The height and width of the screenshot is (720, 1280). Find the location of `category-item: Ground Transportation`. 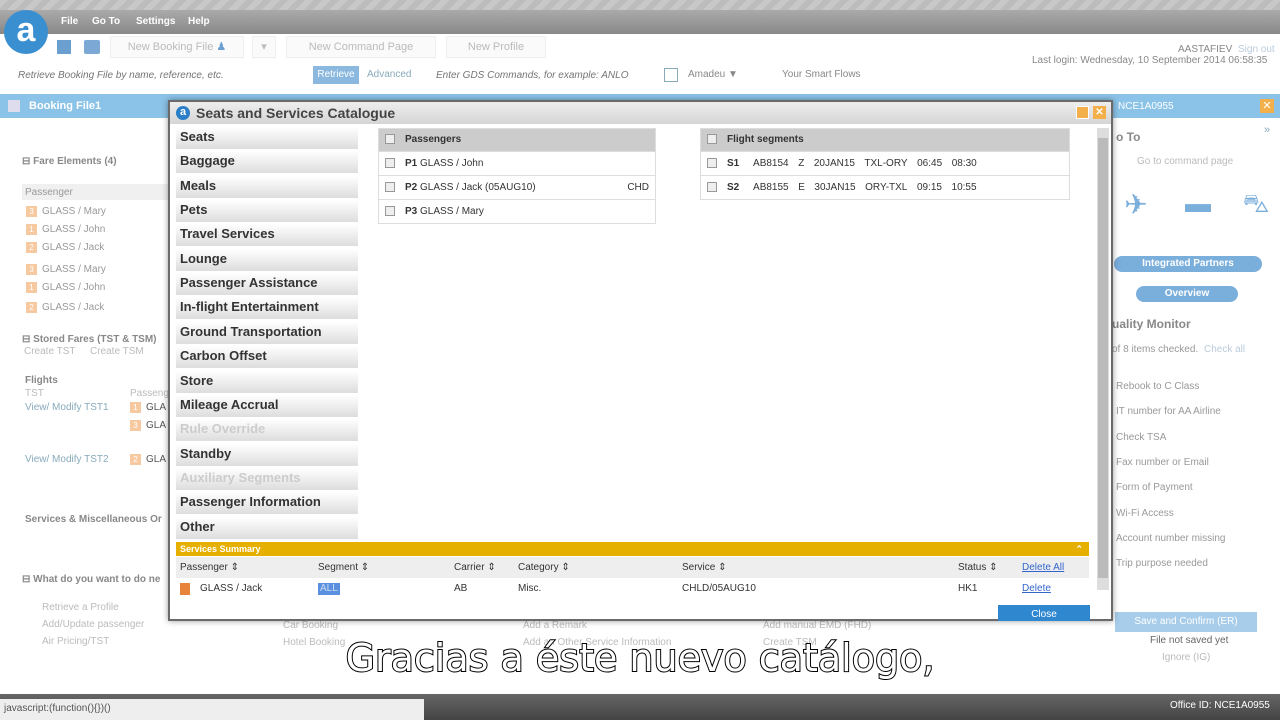

category-item: Ground Transportation is located at coordinates (267, 332).